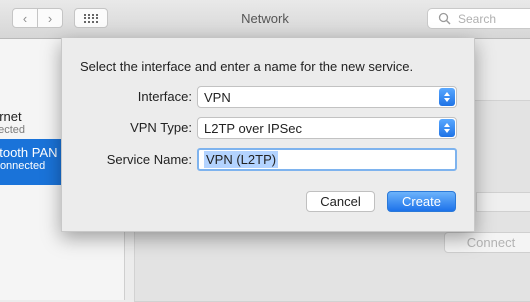  Describe the element at coordinates (149, 159) in the screenshot. I see `service-name-label: Service Name:` at that location.